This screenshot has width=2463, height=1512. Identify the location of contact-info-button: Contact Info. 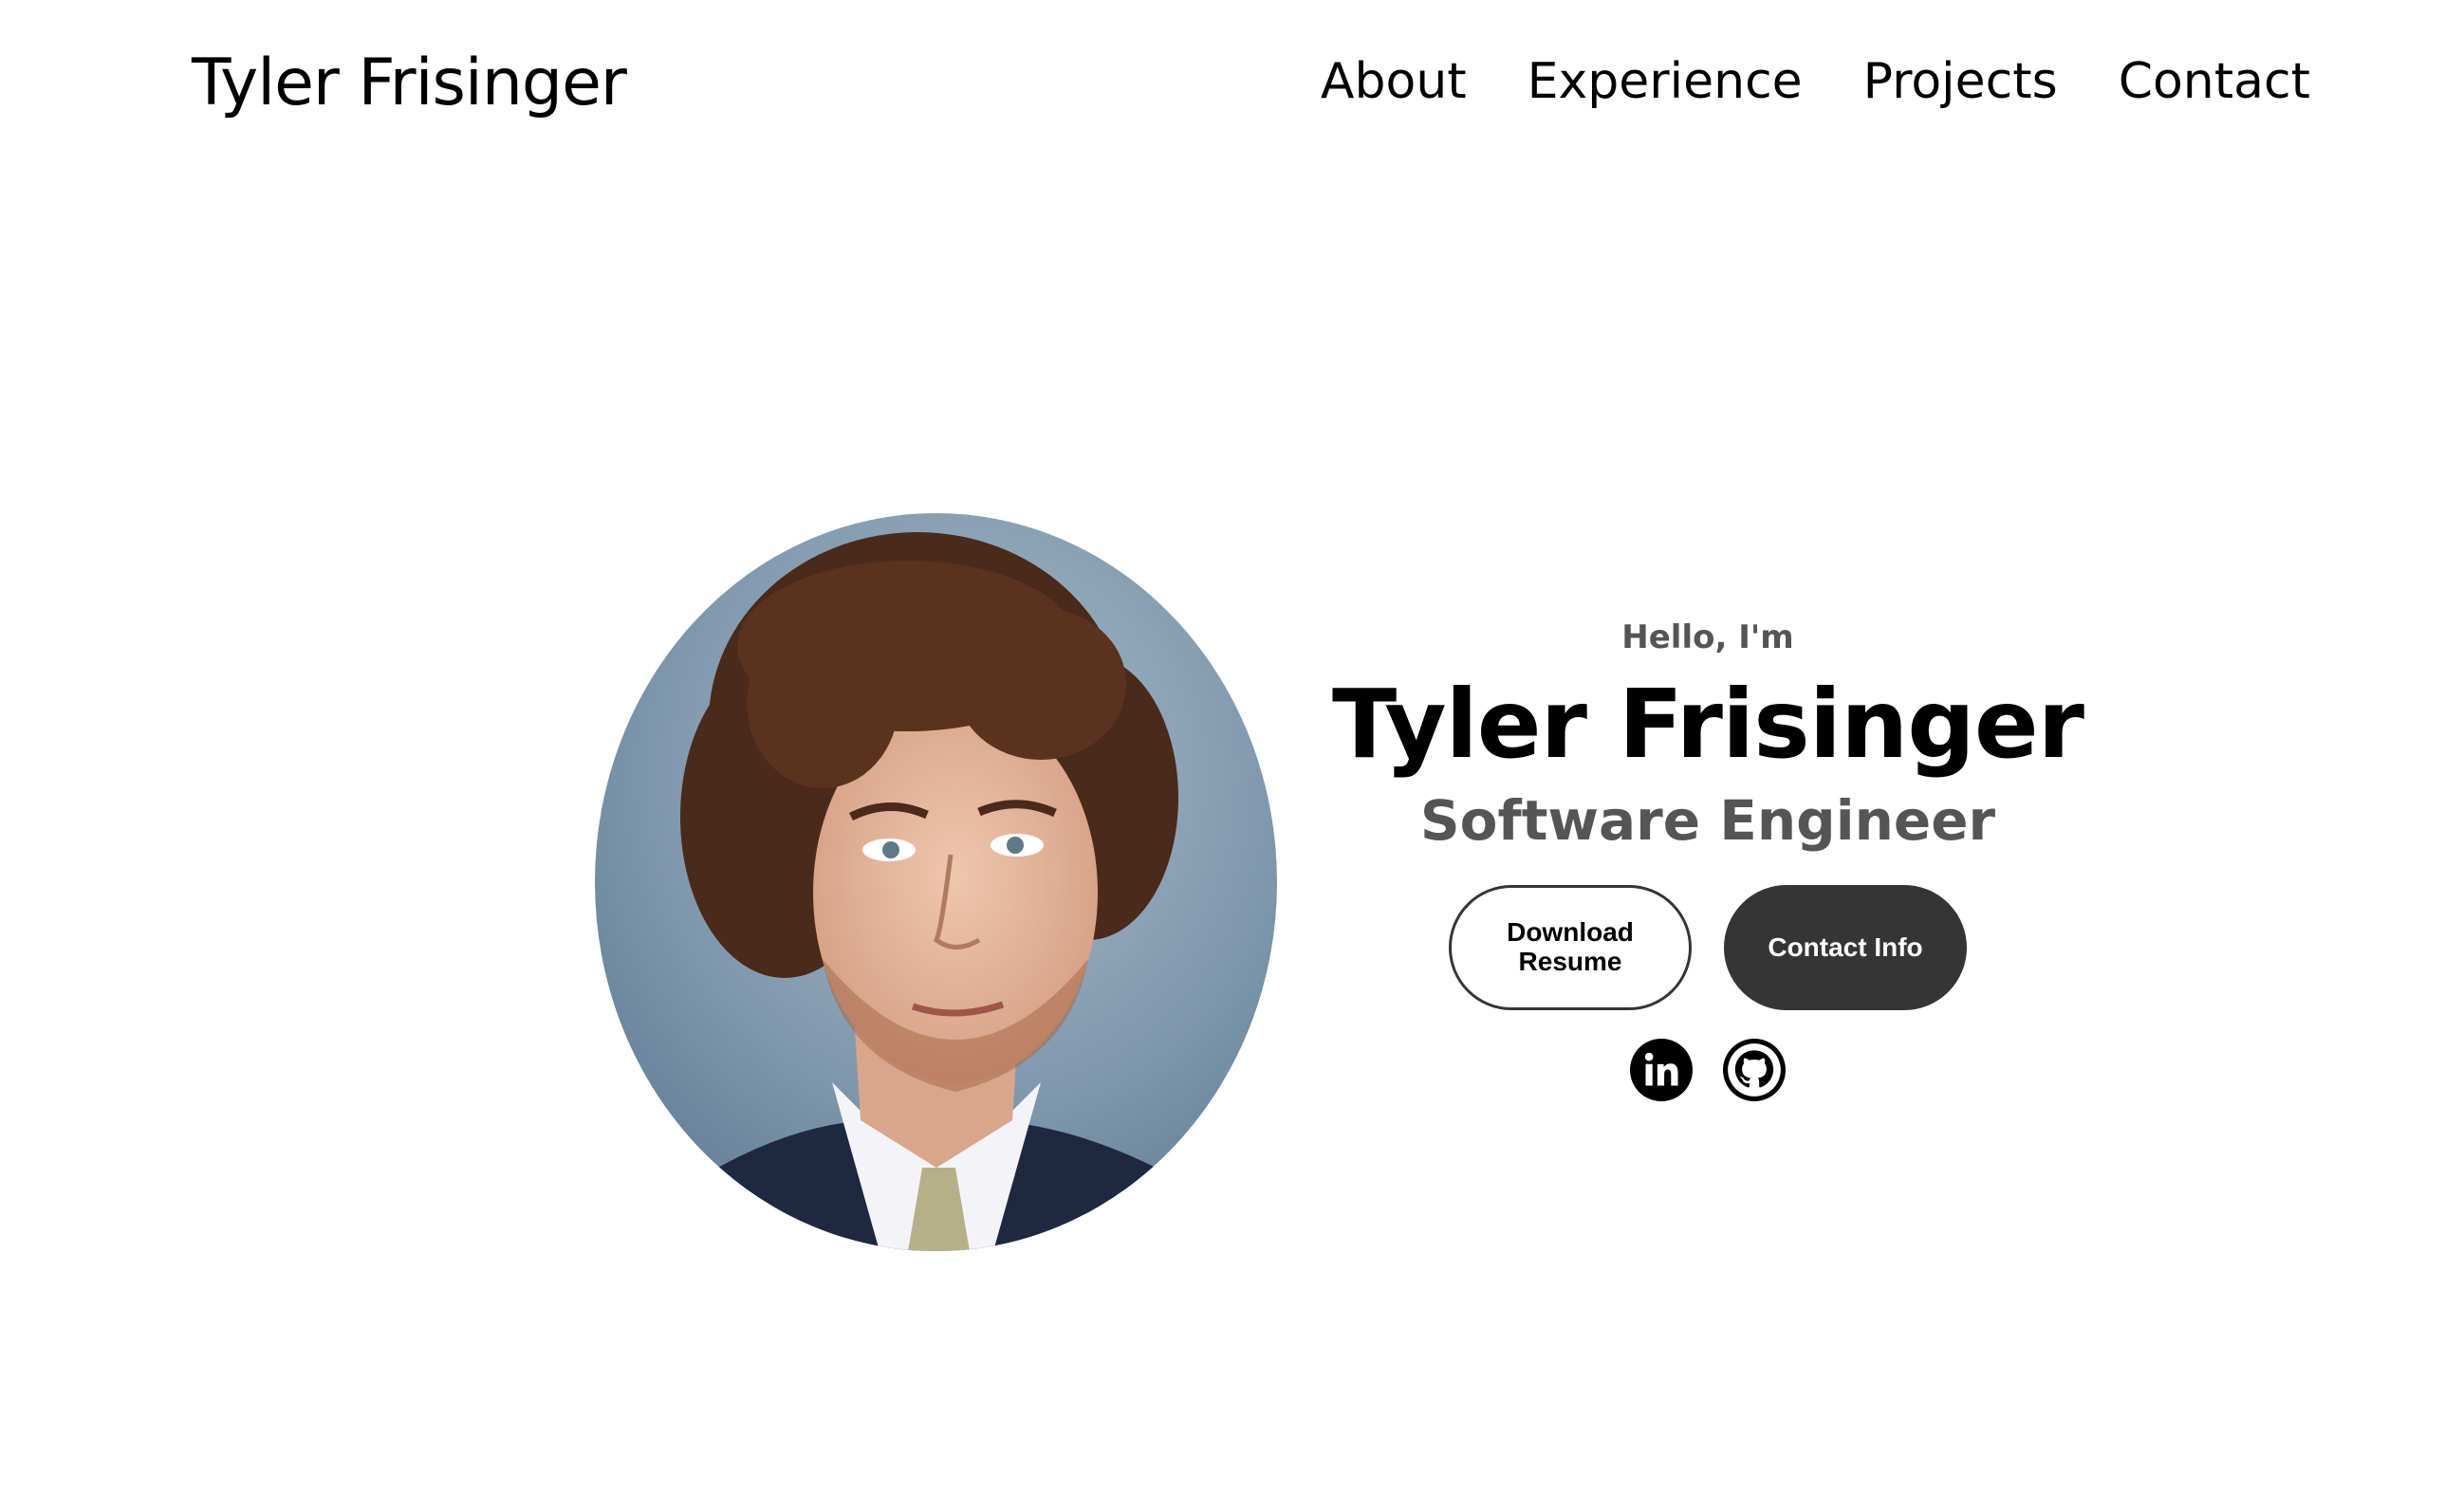
(1845, 947).